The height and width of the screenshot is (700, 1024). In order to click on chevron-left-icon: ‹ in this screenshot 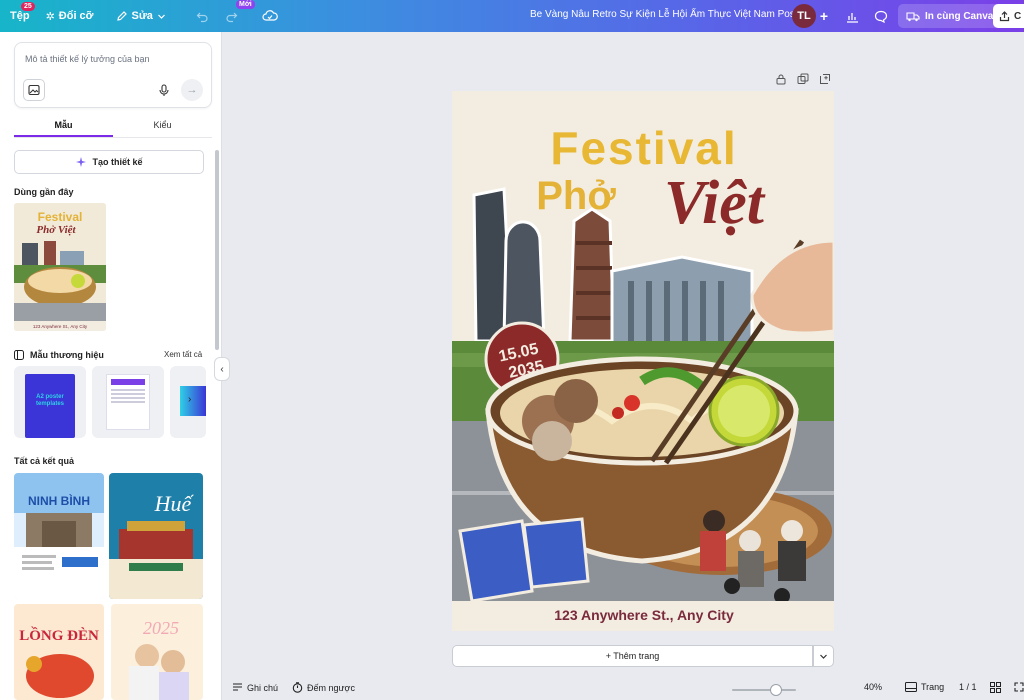, I will do `click(222, 369)`.